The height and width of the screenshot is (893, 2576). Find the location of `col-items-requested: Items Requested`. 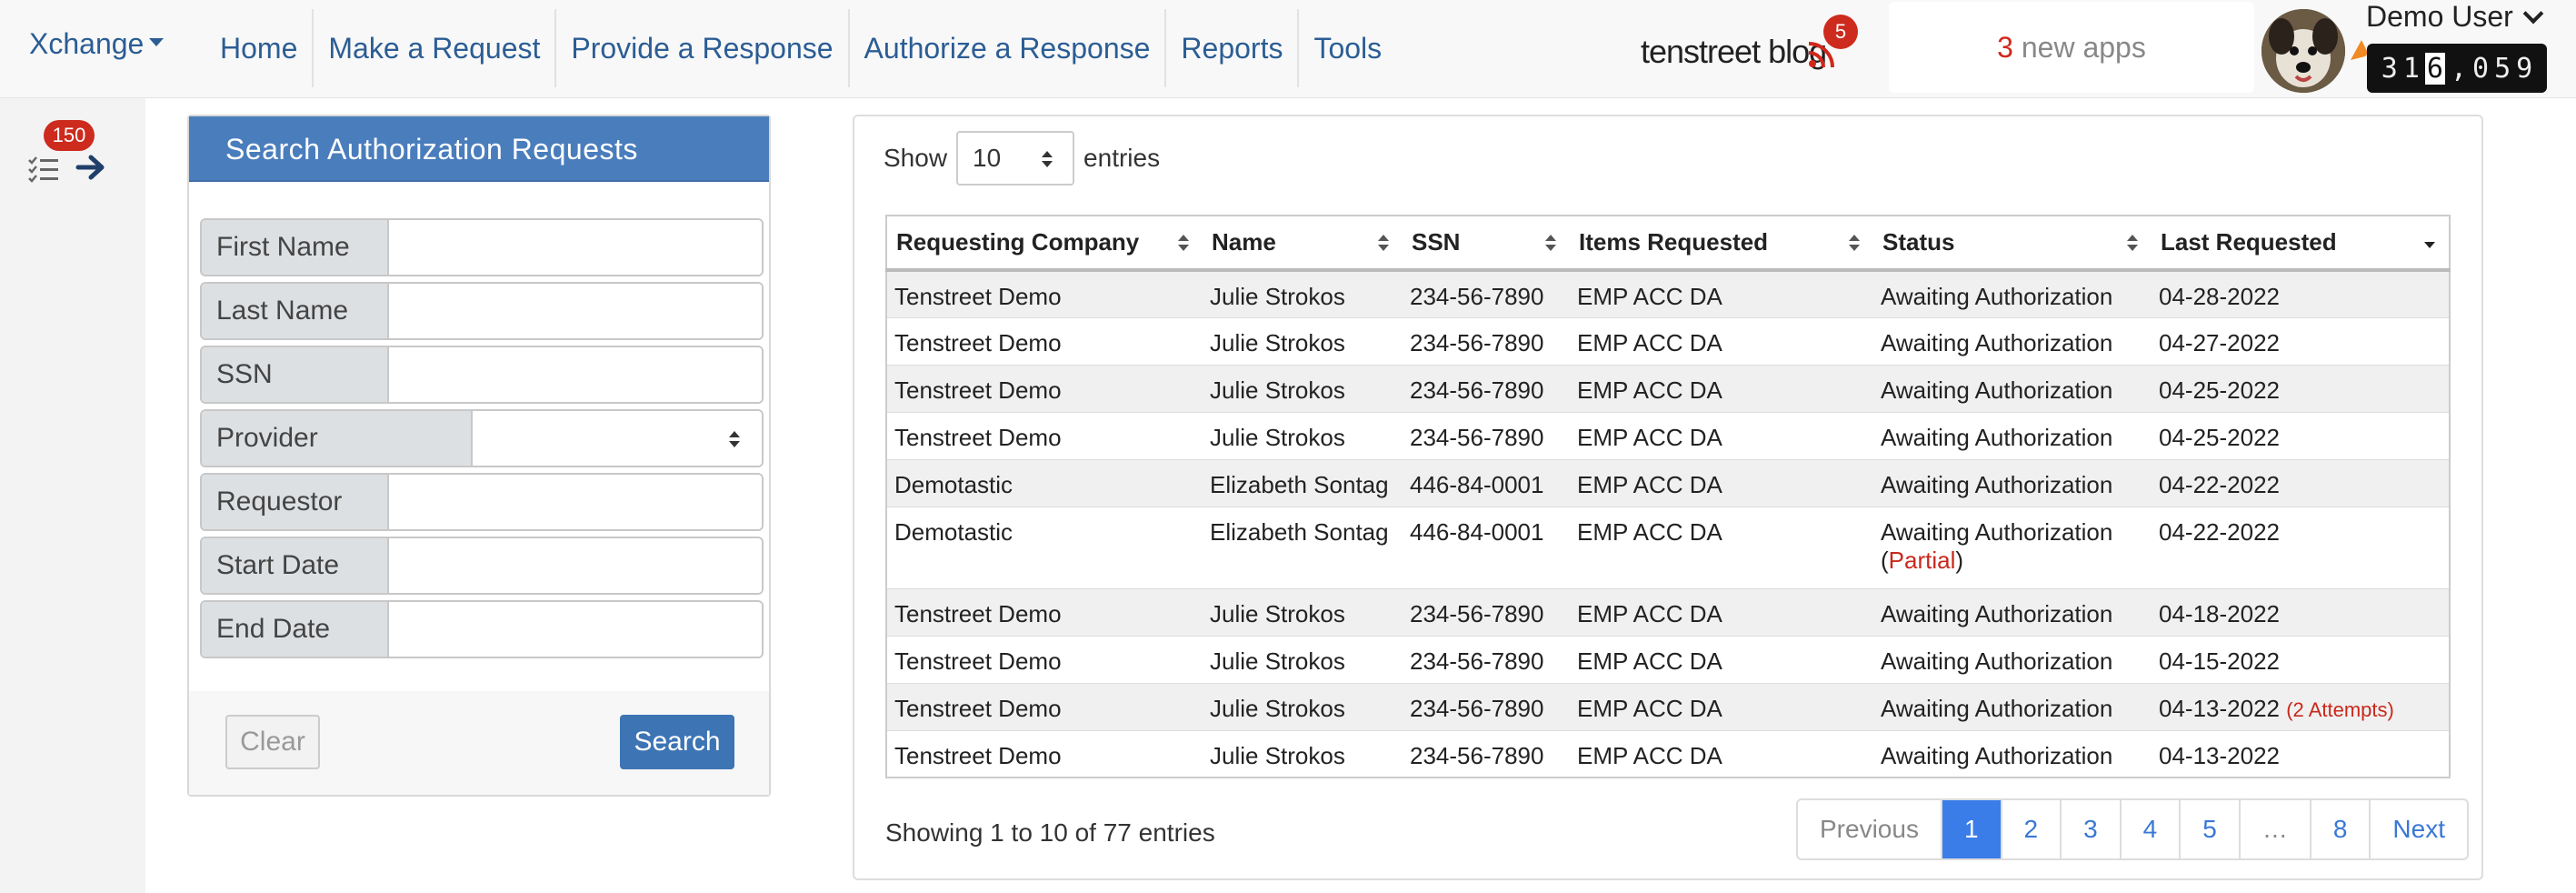

col-items-requested: Items Requested is located at coordinates (1721, 244).